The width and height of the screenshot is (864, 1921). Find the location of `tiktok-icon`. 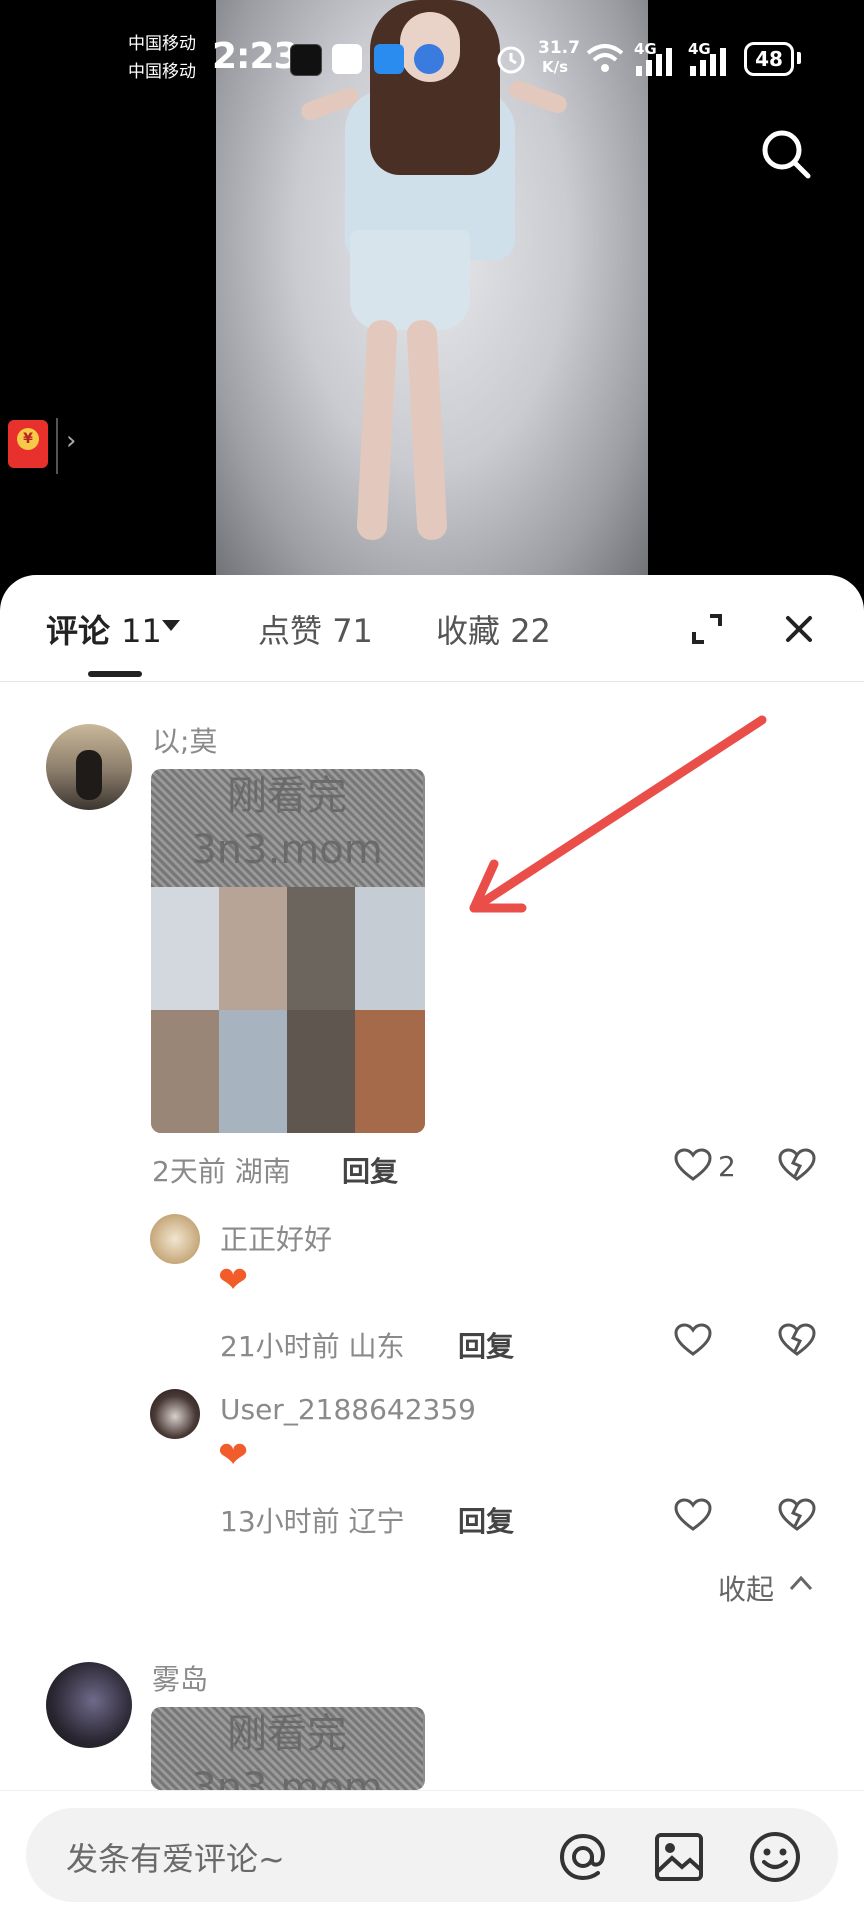

tiktok-icon is located at coordinates (306, 60).